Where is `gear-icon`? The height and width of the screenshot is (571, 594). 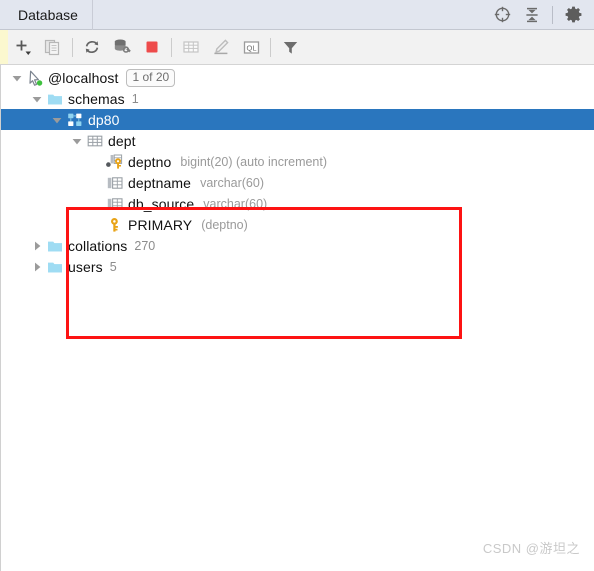
gear-icon is located at coordinates (573, 14).